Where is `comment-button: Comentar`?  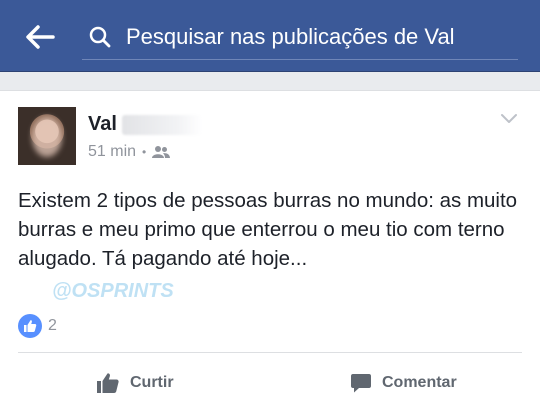 comment-button: Comentar is located at coordinates (403, 383).